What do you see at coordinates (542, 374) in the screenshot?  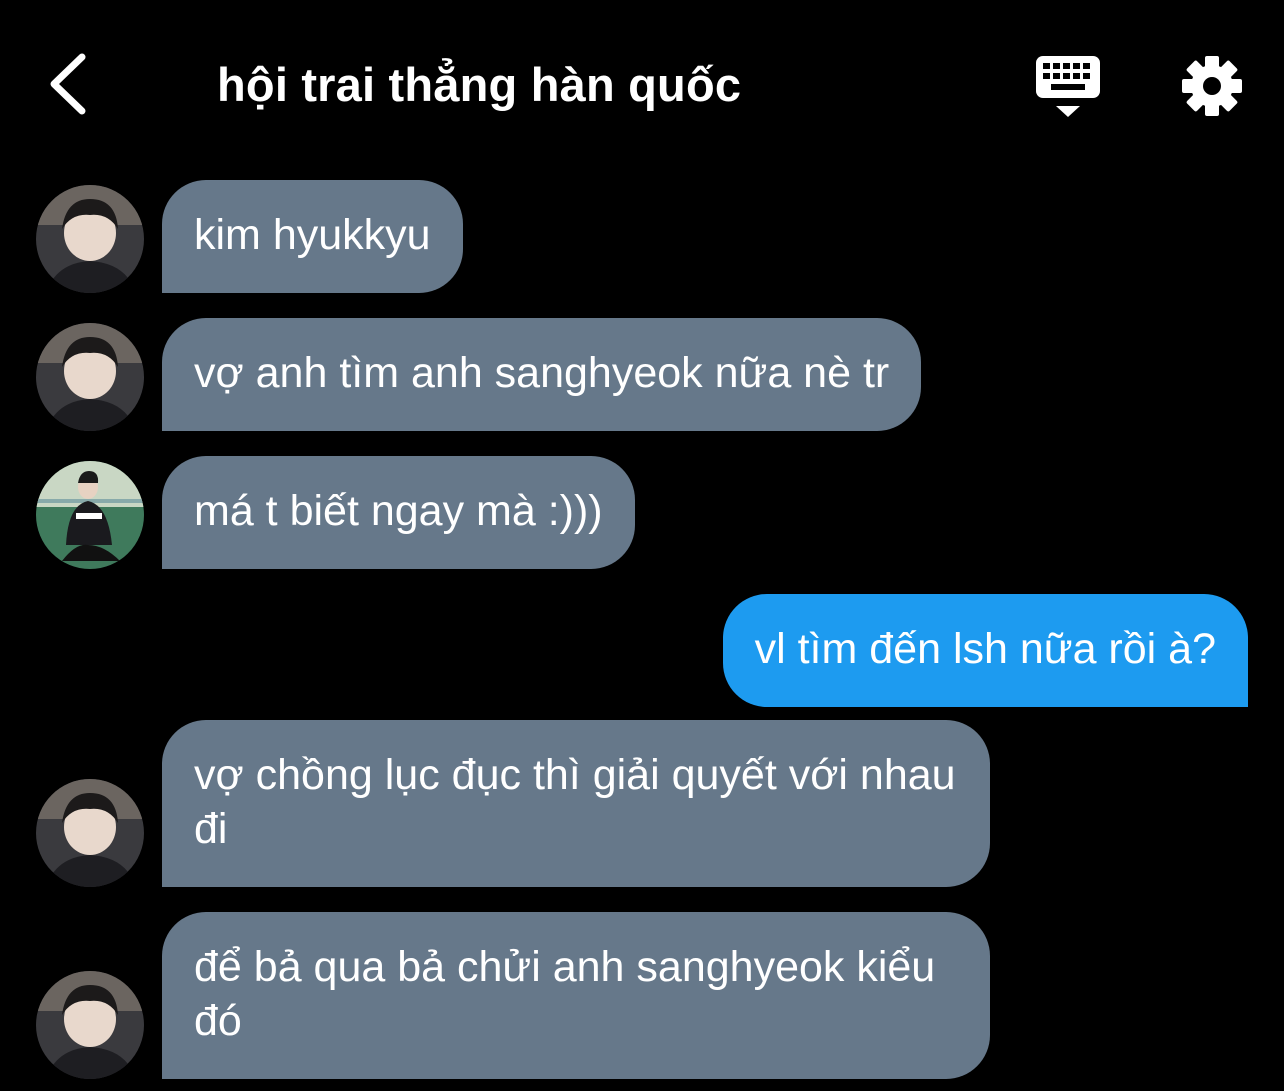 I see `message-bubble-incoming: vợ anh tìm anh sanghyeok nữa nè tr` at bounding box center [542, 374].